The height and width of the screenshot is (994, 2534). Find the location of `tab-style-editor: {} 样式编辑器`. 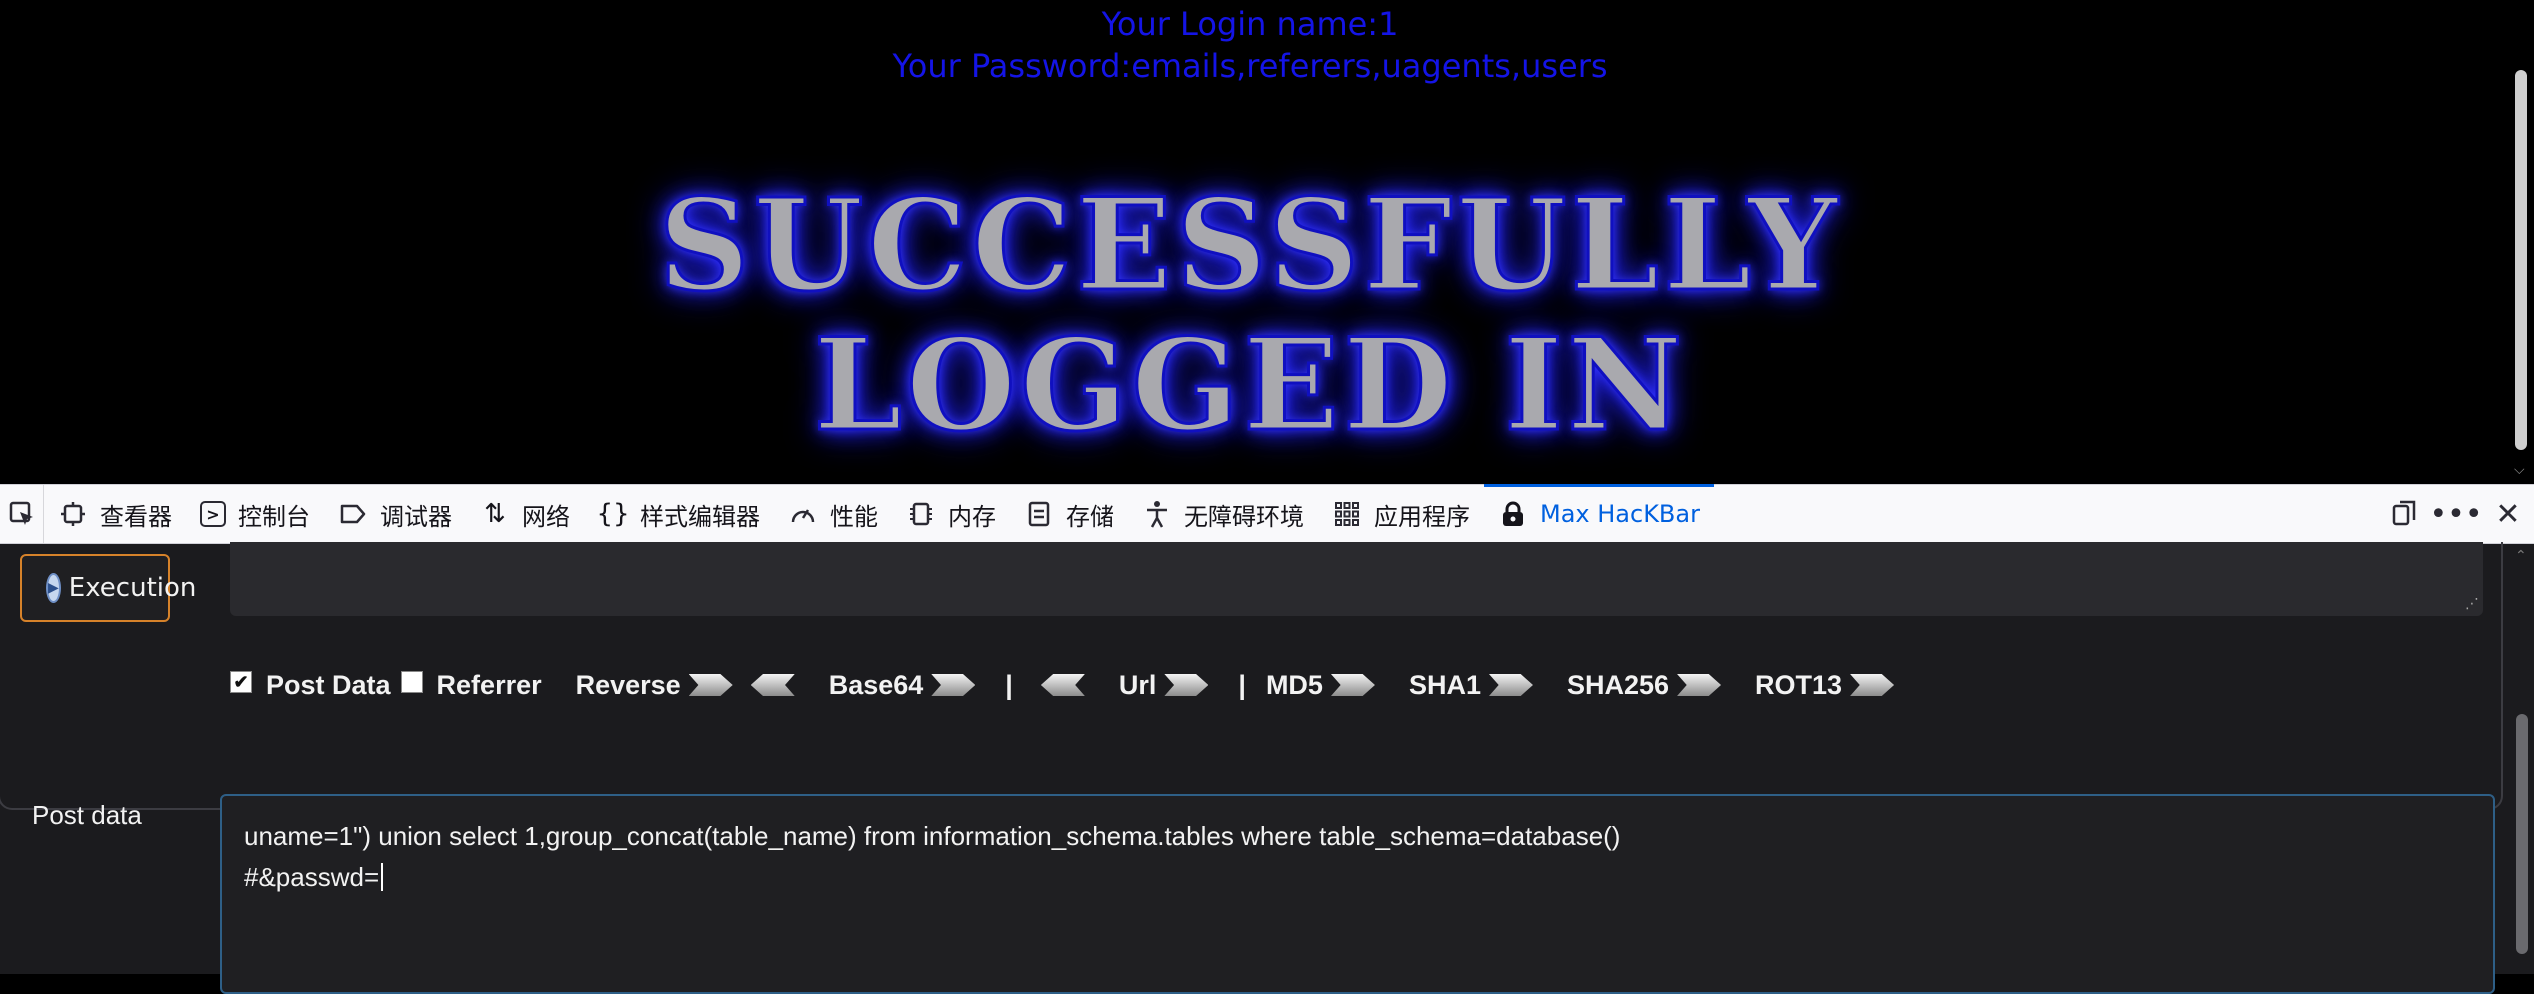

tab-style-editor: {} 样式编辑器 is located at coordinates (679, 514).